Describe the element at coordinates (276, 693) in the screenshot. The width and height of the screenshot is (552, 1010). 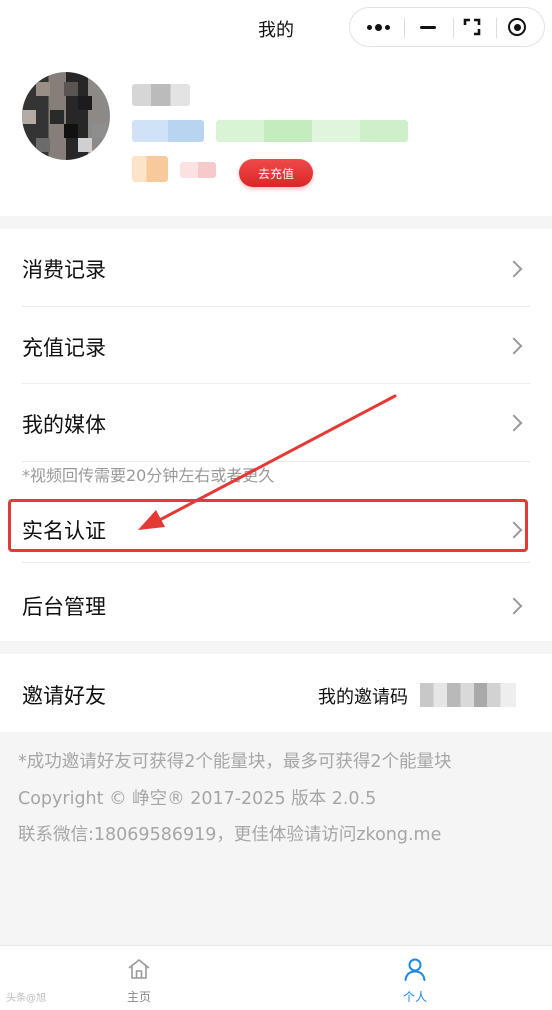
I see `invite-friends-row: 邀请好友 我的邀请码` at that location.